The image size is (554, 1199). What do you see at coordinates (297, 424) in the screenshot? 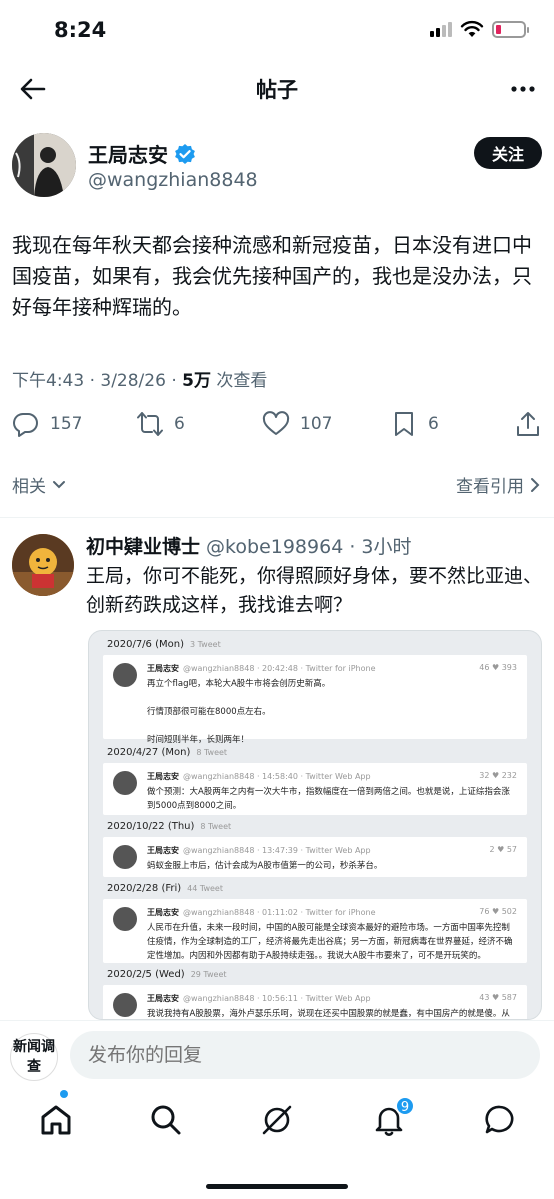
I see `like-action: 107` at bounding box center [297, 424].